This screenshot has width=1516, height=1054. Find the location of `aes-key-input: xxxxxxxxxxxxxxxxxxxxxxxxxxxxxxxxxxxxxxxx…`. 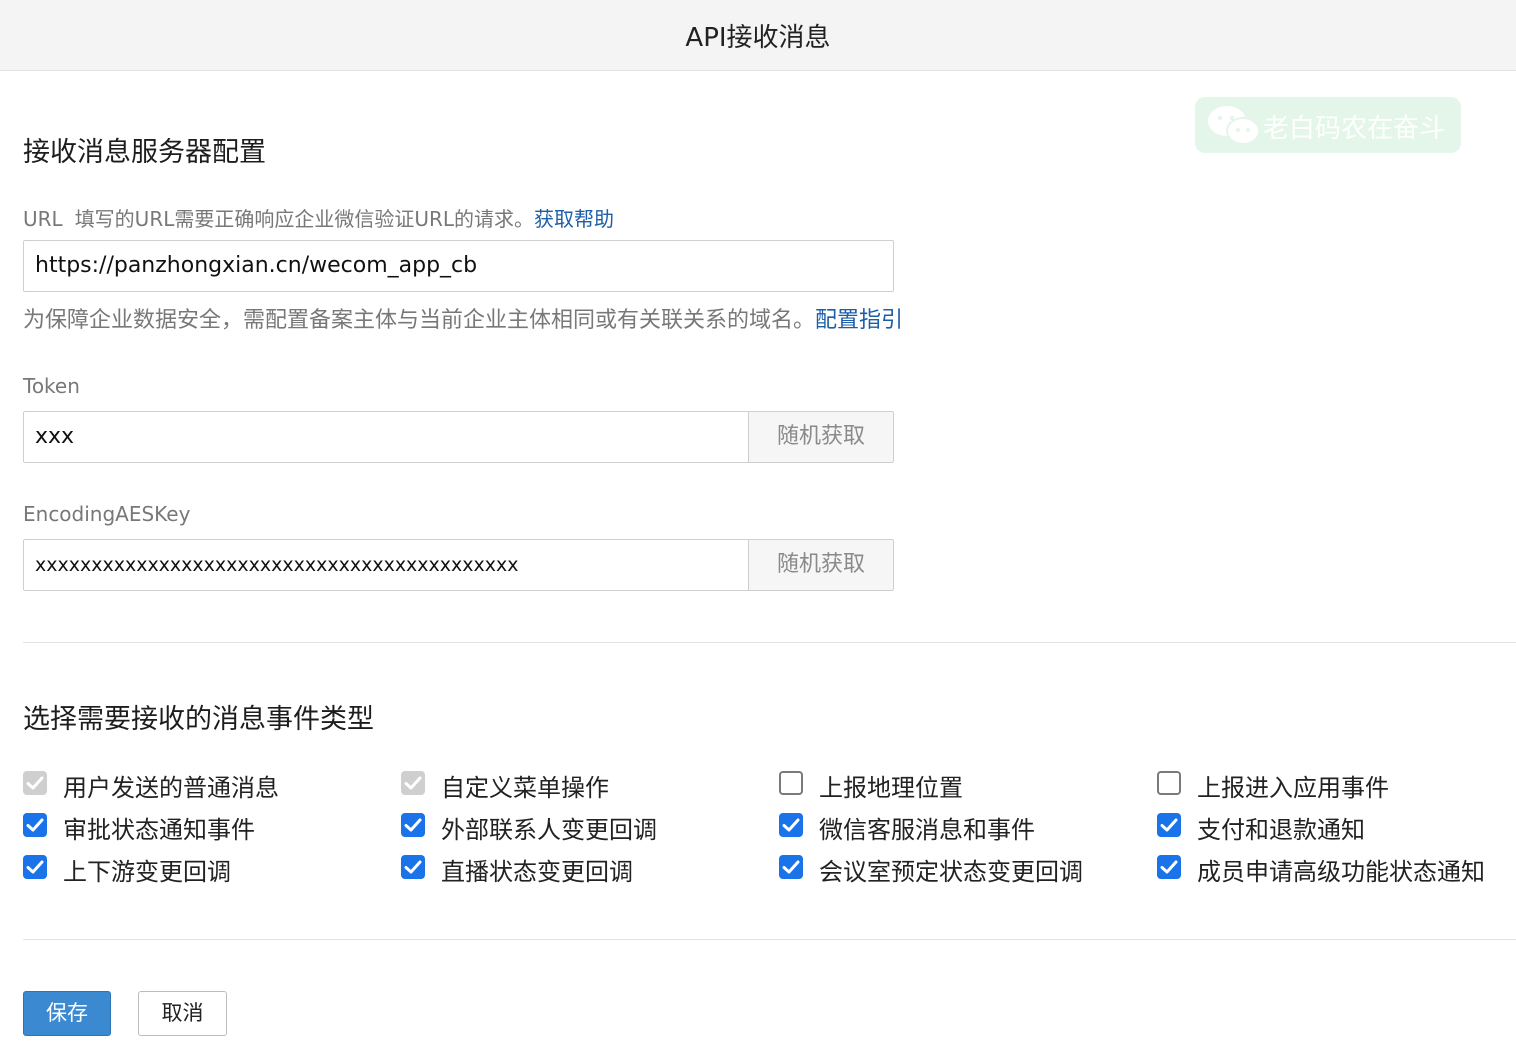

aes-key-input: xxxxxxxxxxxxxxxxxxxxxxxxxxxxxxxxxxxxxxxx… is located at coordinates (458, 565).